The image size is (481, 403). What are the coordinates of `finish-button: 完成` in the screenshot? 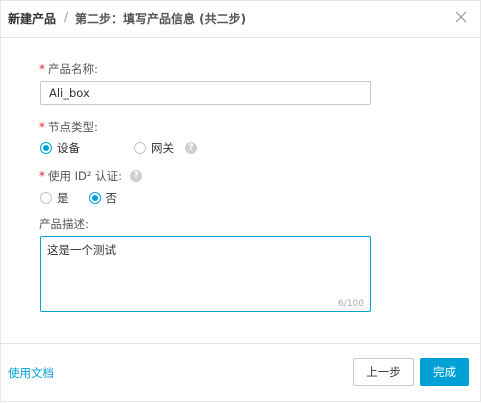 It's located at (444, 372).